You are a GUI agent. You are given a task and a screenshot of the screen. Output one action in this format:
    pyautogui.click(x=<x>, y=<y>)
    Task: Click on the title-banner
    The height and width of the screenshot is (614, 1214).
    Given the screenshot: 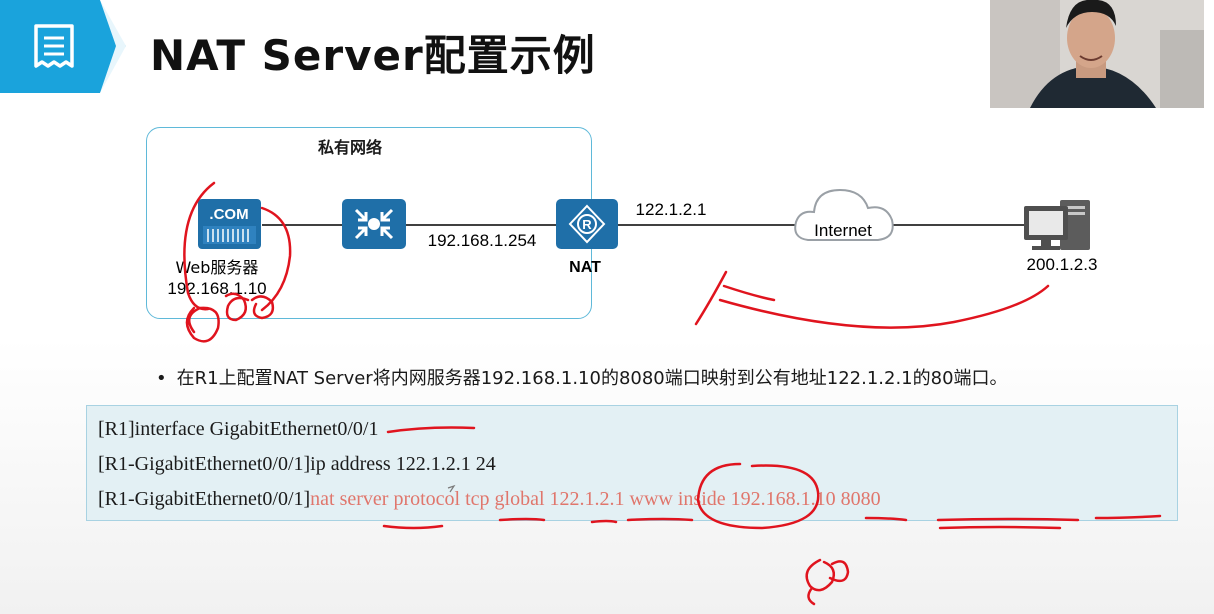 What is the action you would take?
    pyautogui.click(x=63, y=46)
    